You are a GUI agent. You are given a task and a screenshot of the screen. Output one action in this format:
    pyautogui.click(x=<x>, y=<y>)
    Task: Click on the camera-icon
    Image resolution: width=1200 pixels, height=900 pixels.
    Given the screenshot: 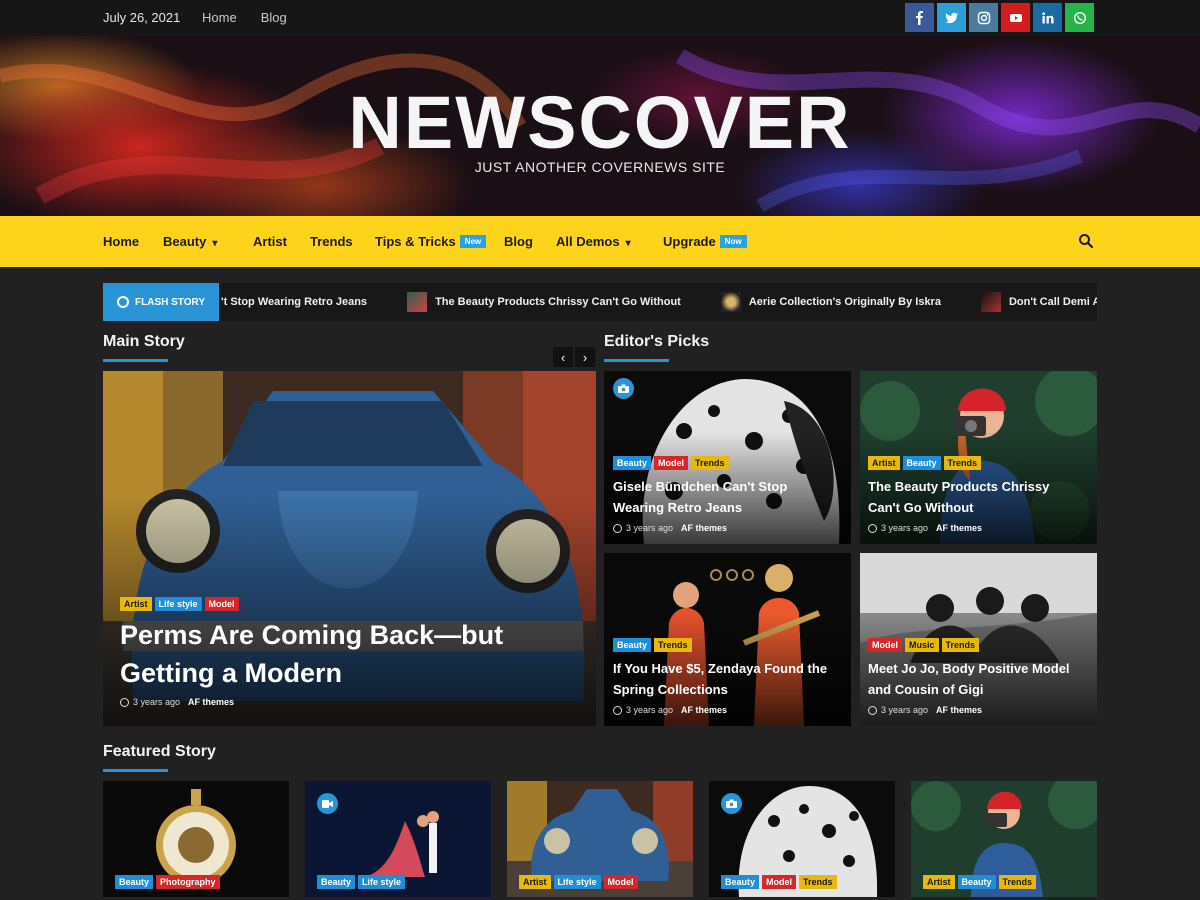 What is the action you would take?
    pyautogui.click(x=731, y=803)
    